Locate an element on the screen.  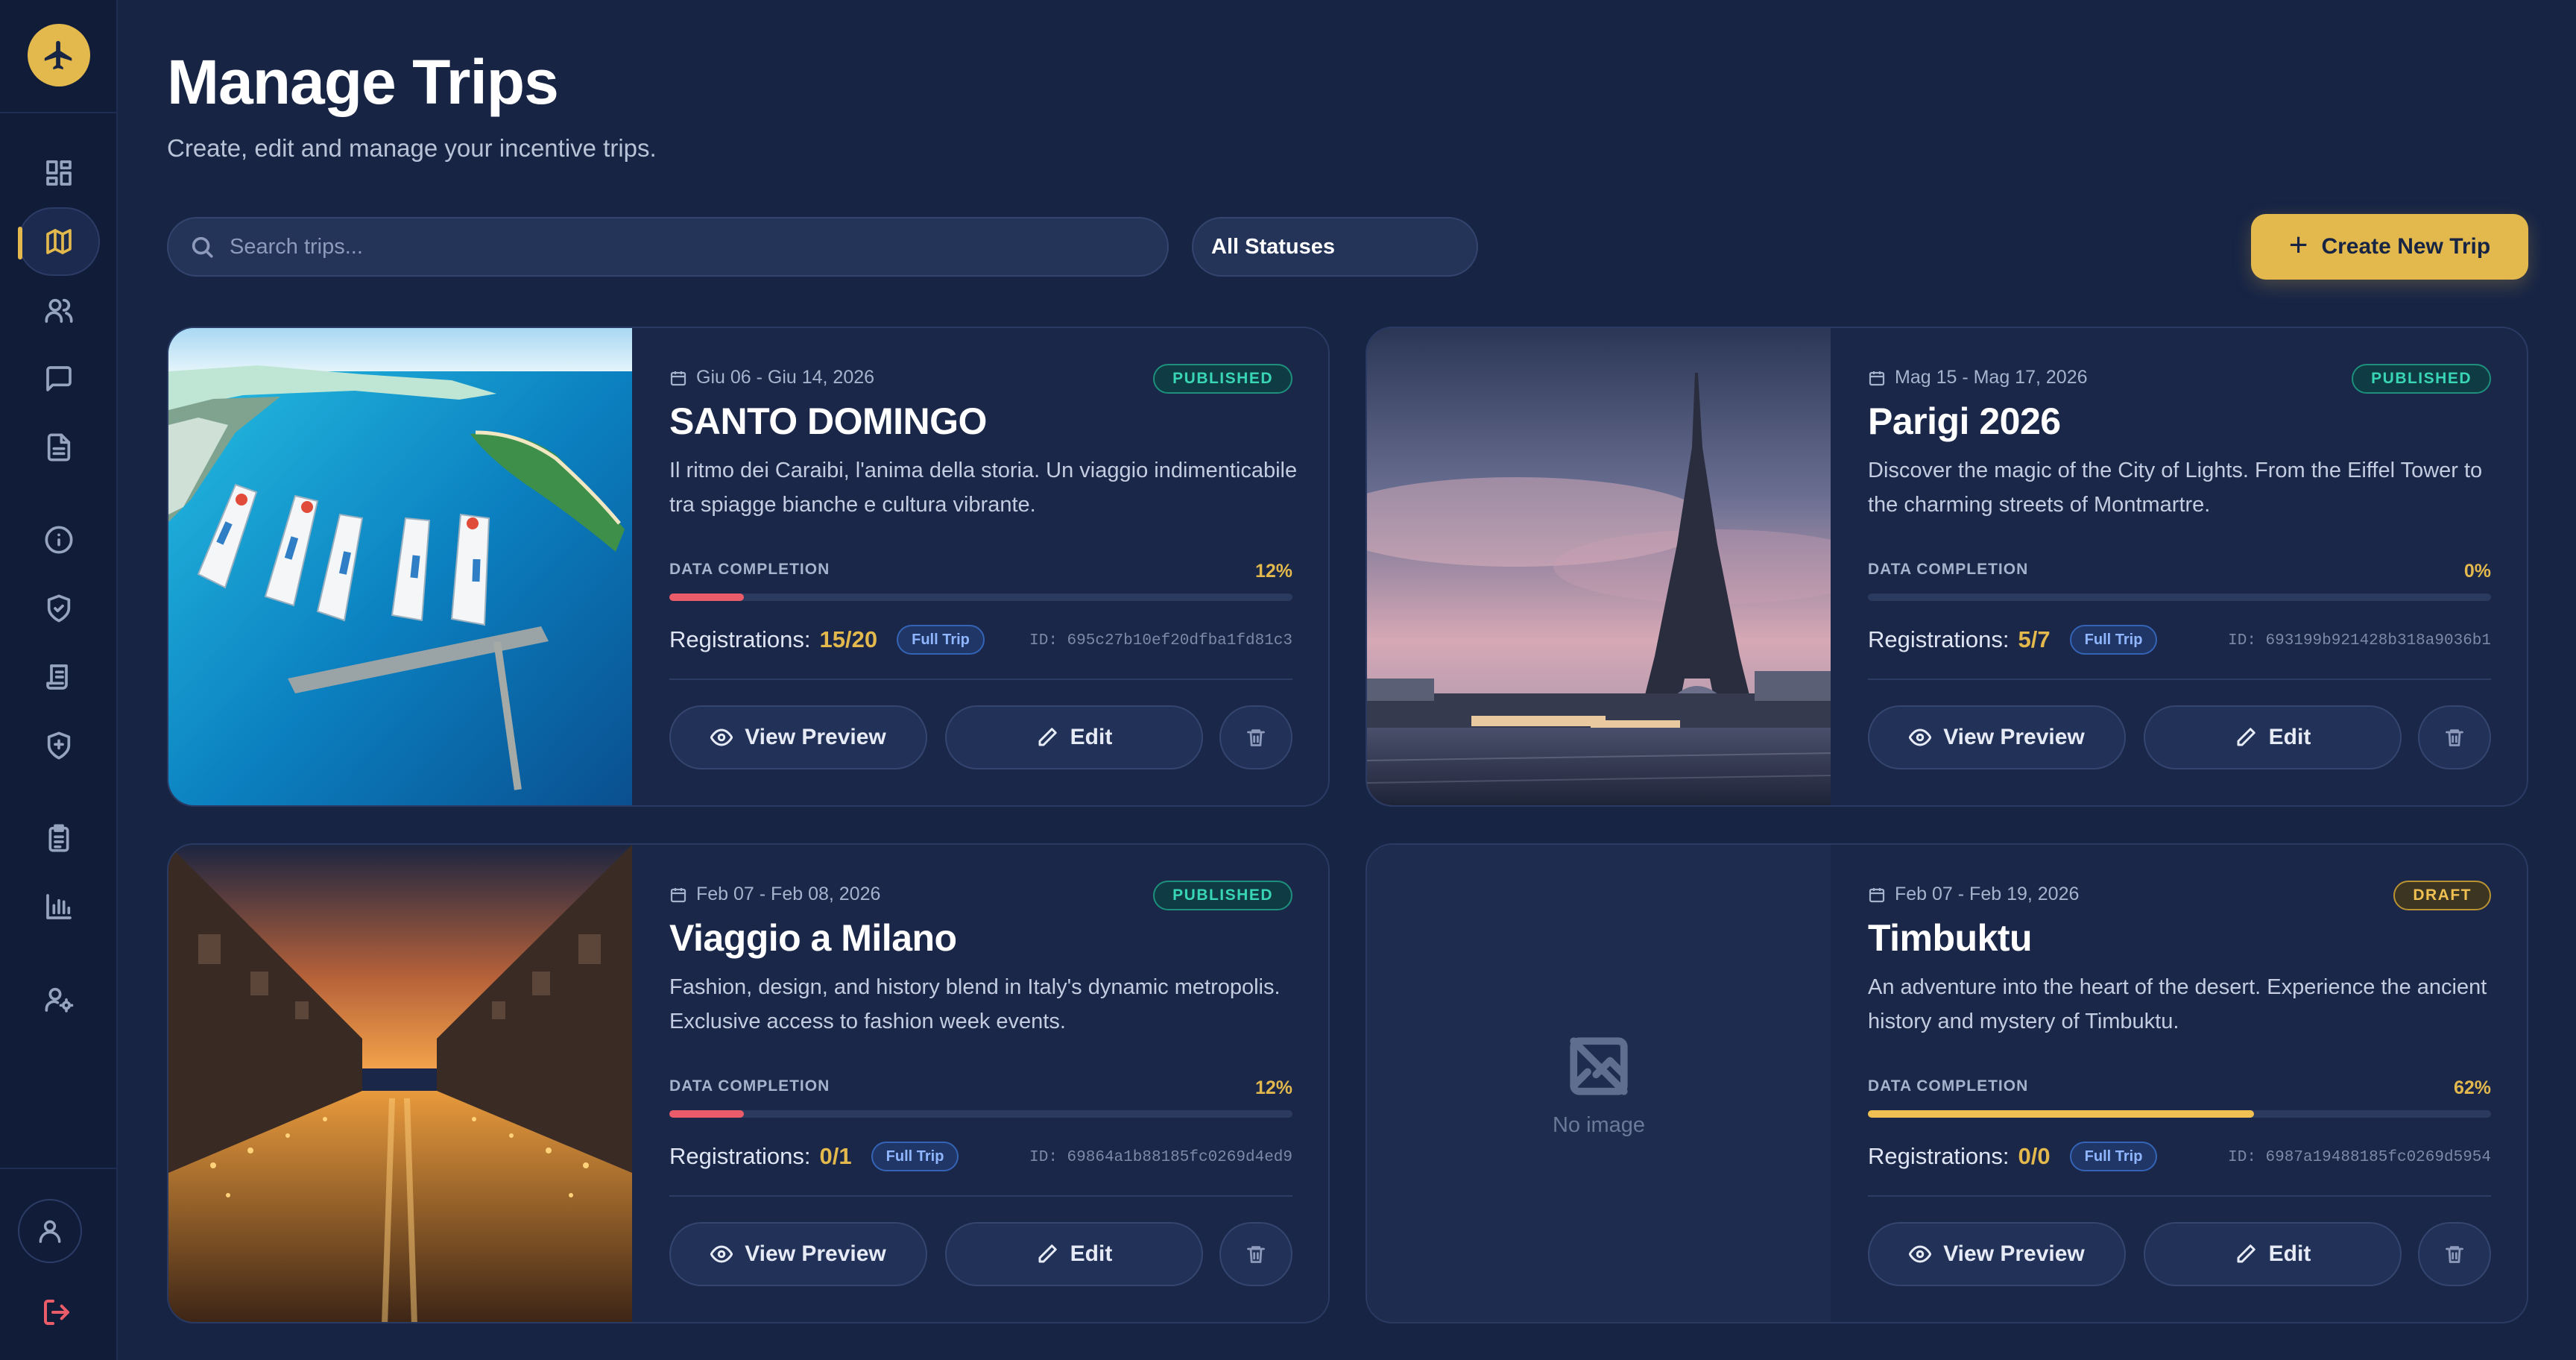
users-icon is located at coordinates (59, 310).